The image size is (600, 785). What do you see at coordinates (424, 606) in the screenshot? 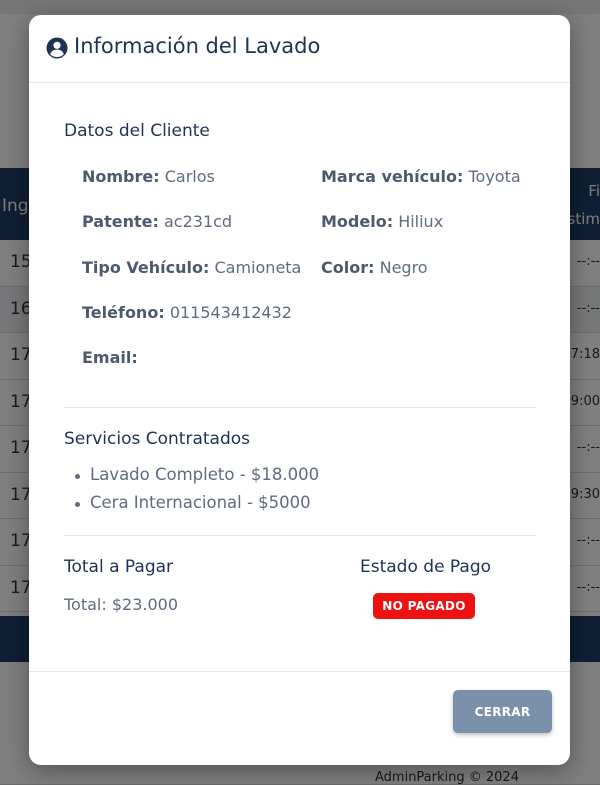
I see `payment-status-badge: NO PAGADO` at bounding box center [424, 606].